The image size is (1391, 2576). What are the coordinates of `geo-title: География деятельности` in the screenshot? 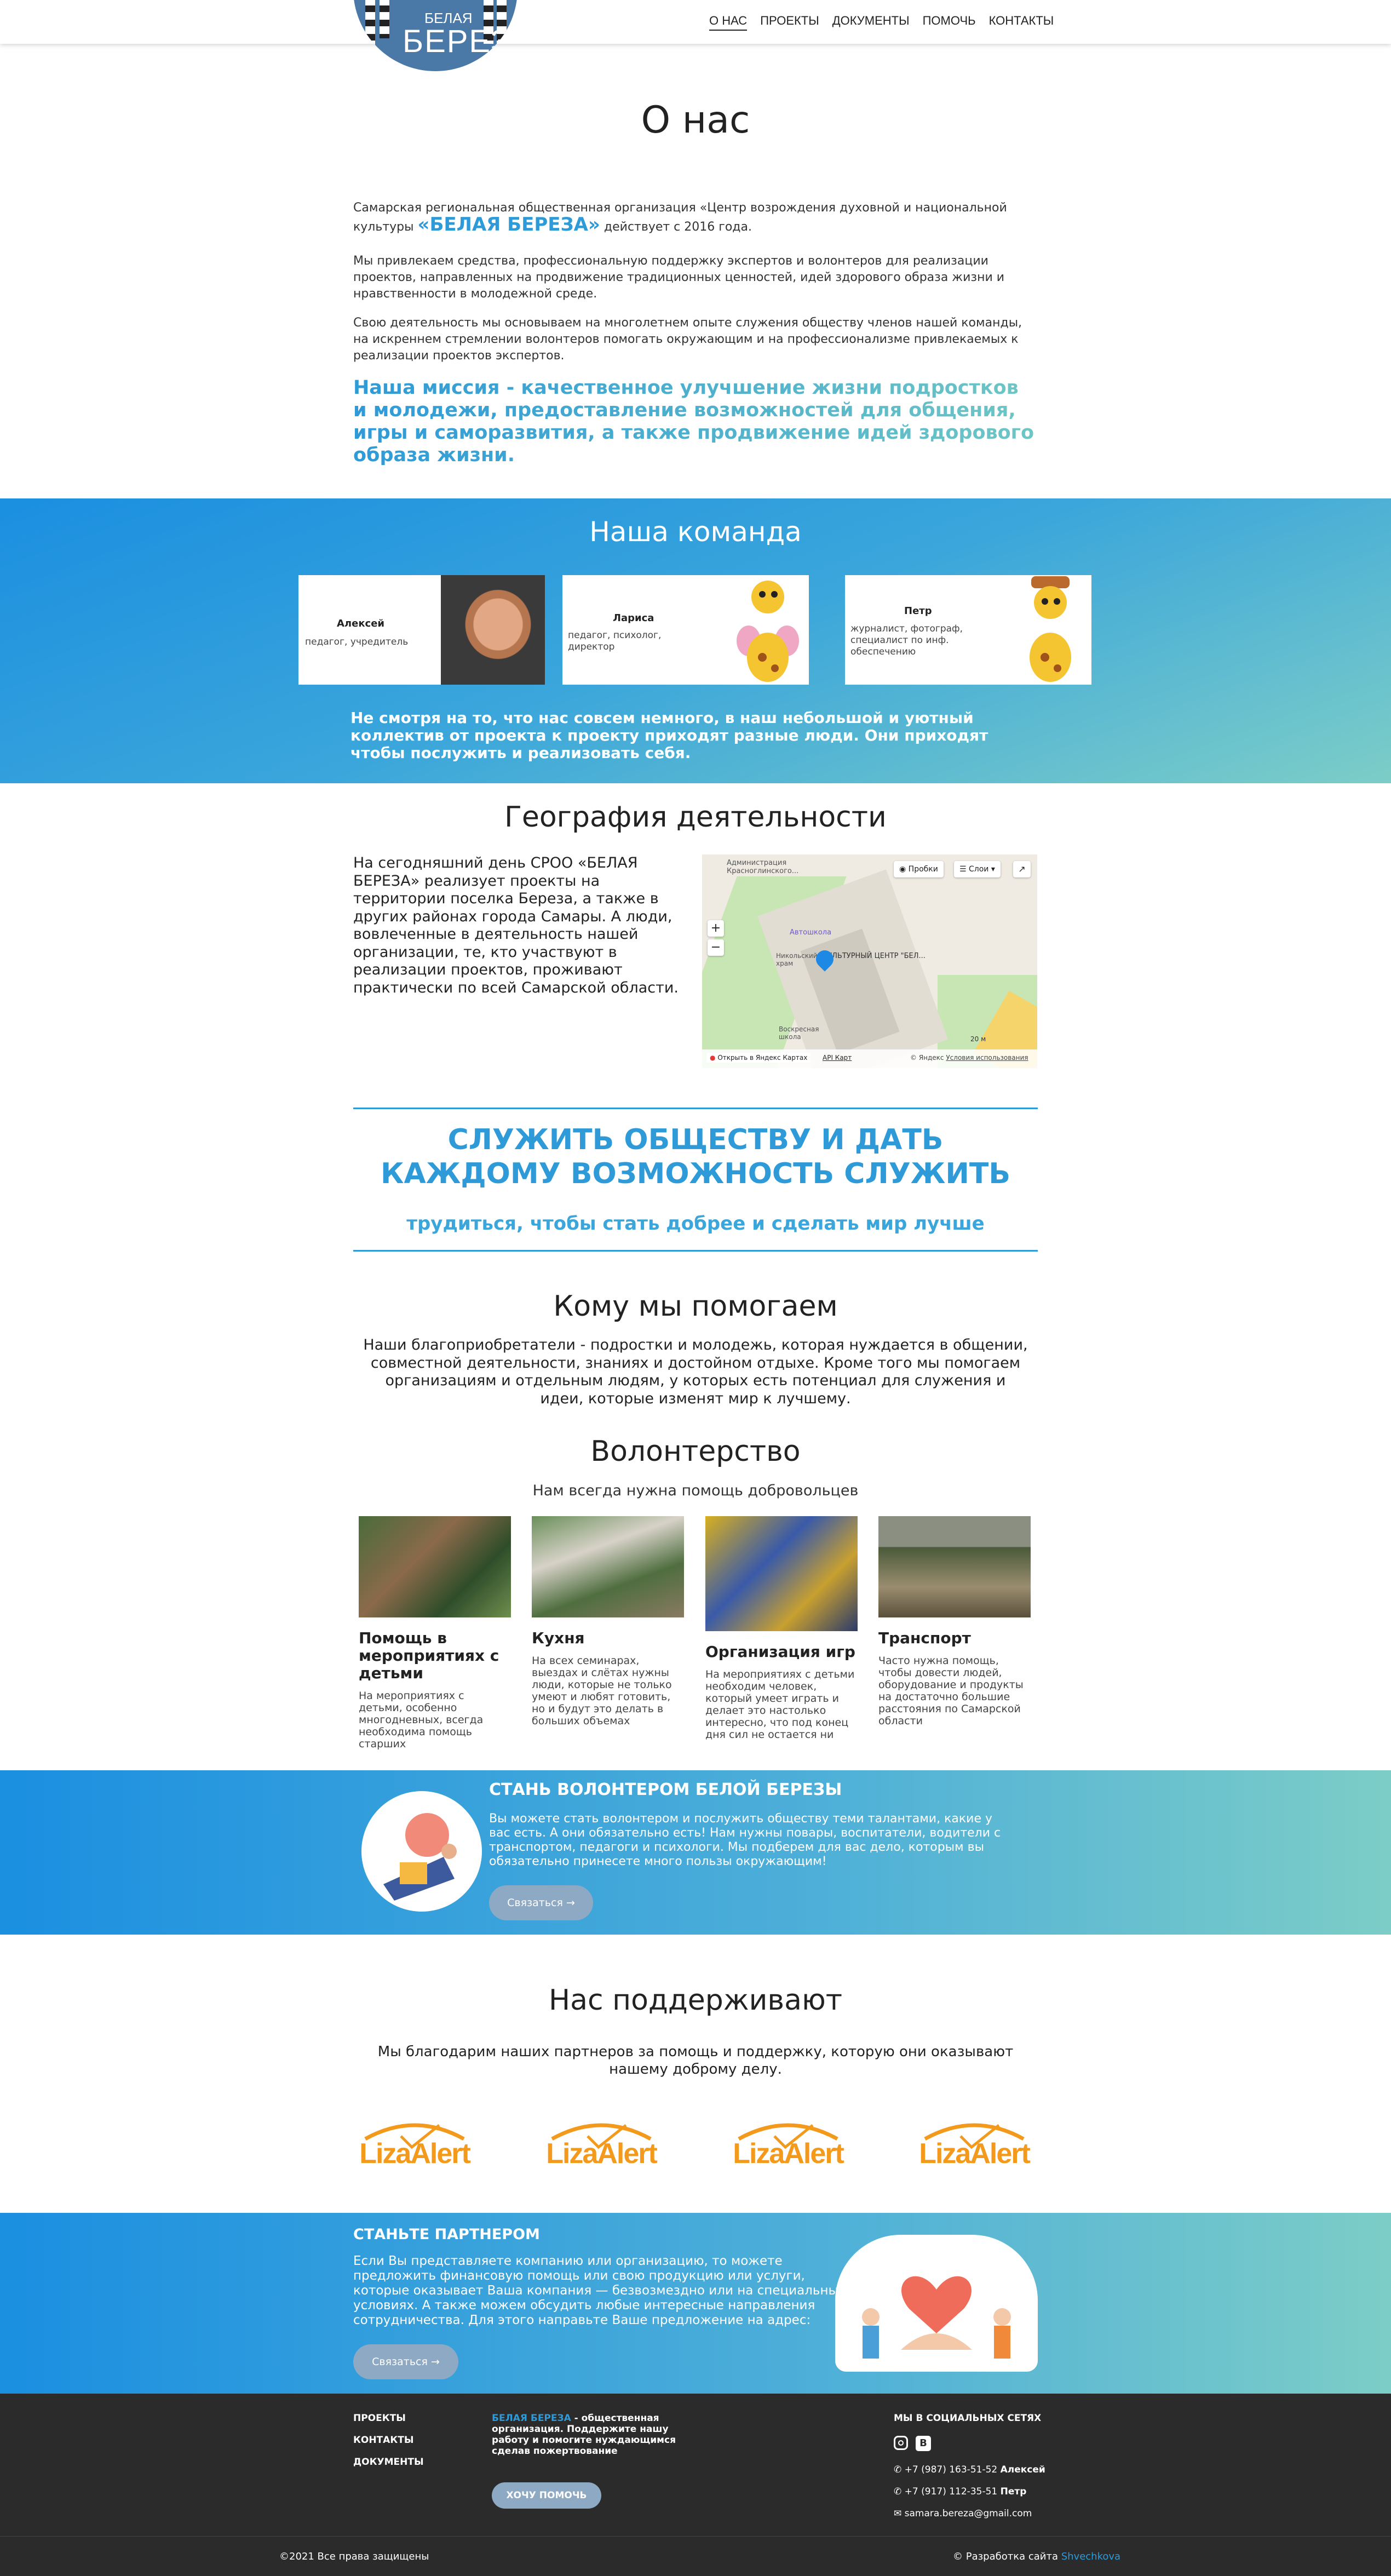 It's located at (695, 818).